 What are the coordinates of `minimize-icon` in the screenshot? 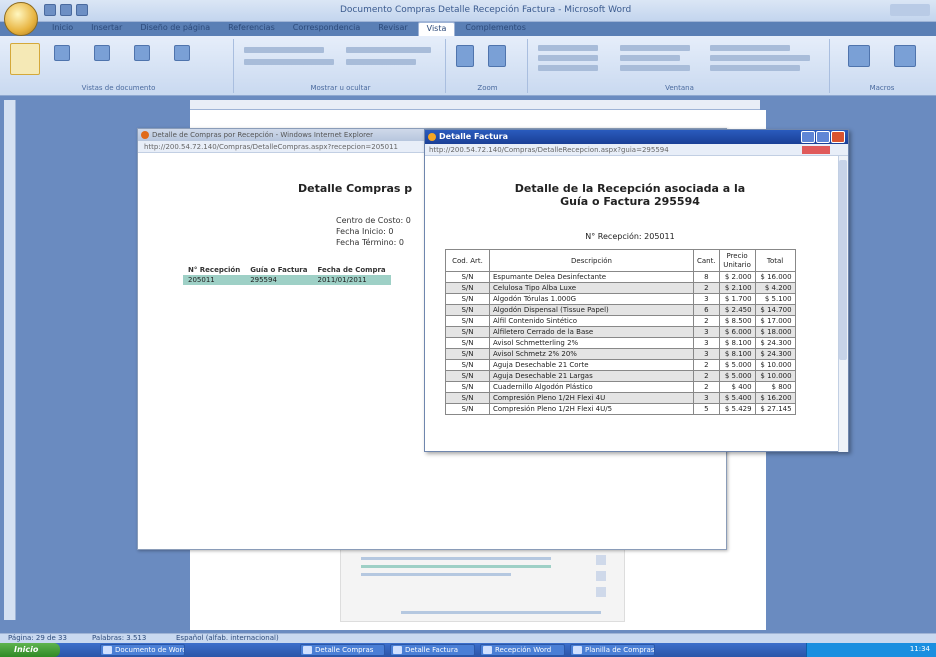 It's located at (808, 137).